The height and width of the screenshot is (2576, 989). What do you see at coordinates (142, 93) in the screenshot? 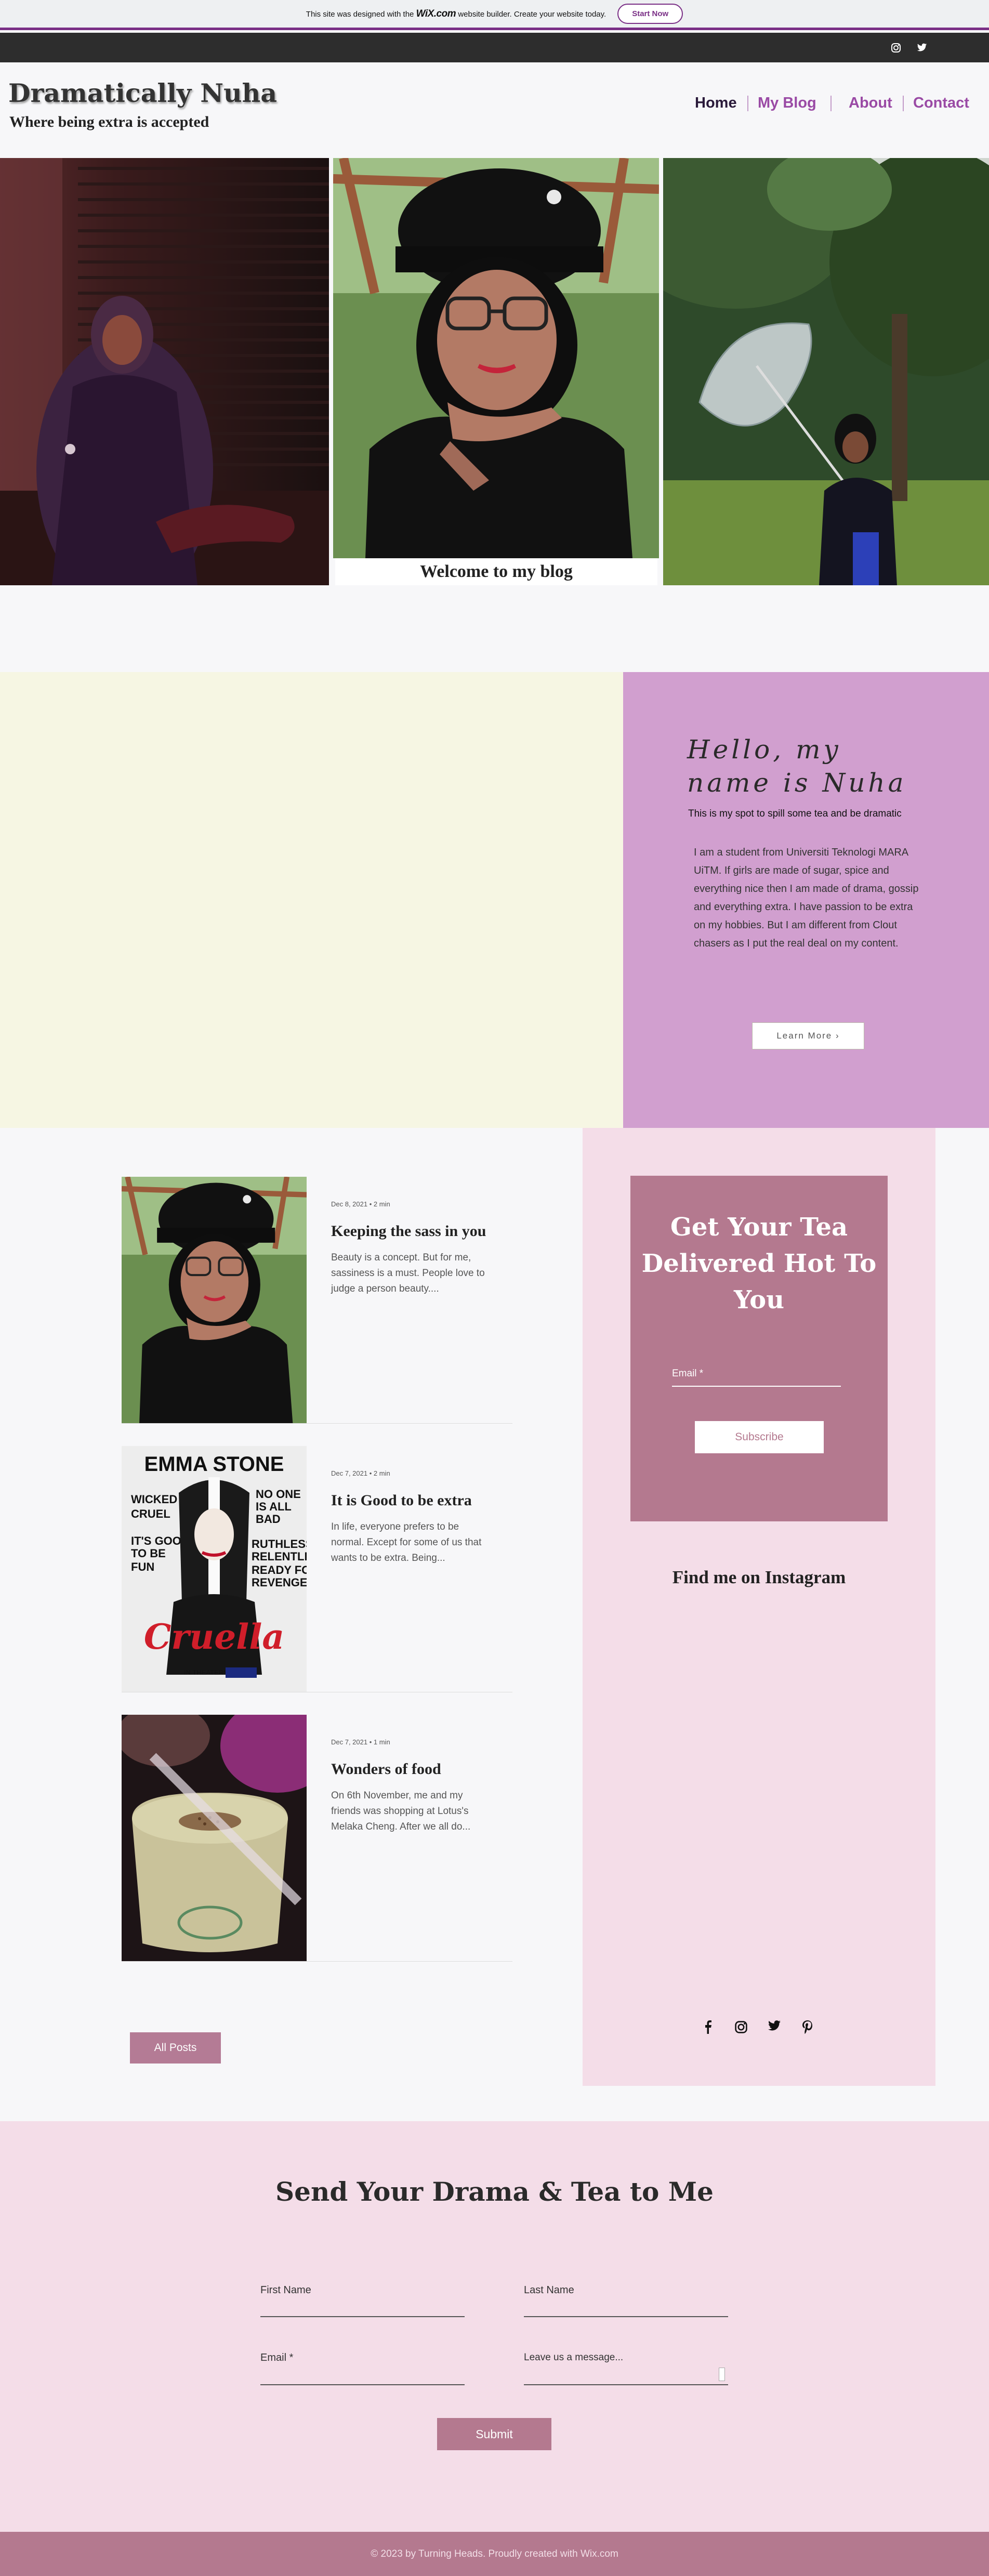
I see `site-title: Dramatically Nuha` at bounding box center [142, 93].